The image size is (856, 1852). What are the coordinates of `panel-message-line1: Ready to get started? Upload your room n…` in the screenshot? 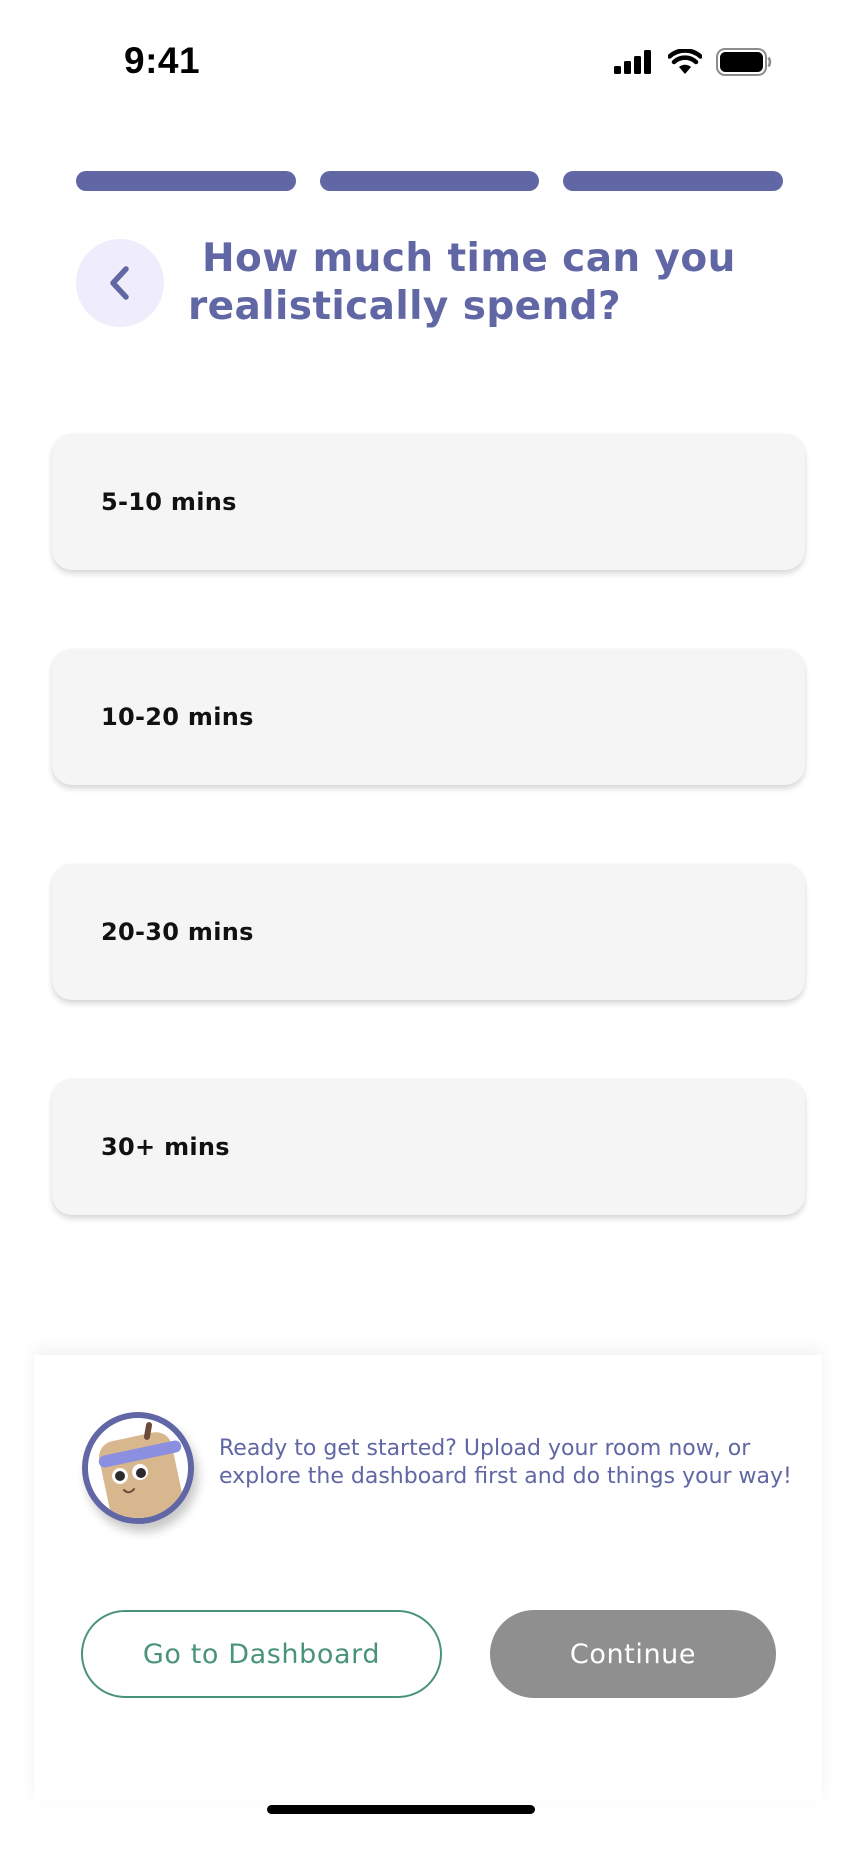 It's located at (485, 1448).